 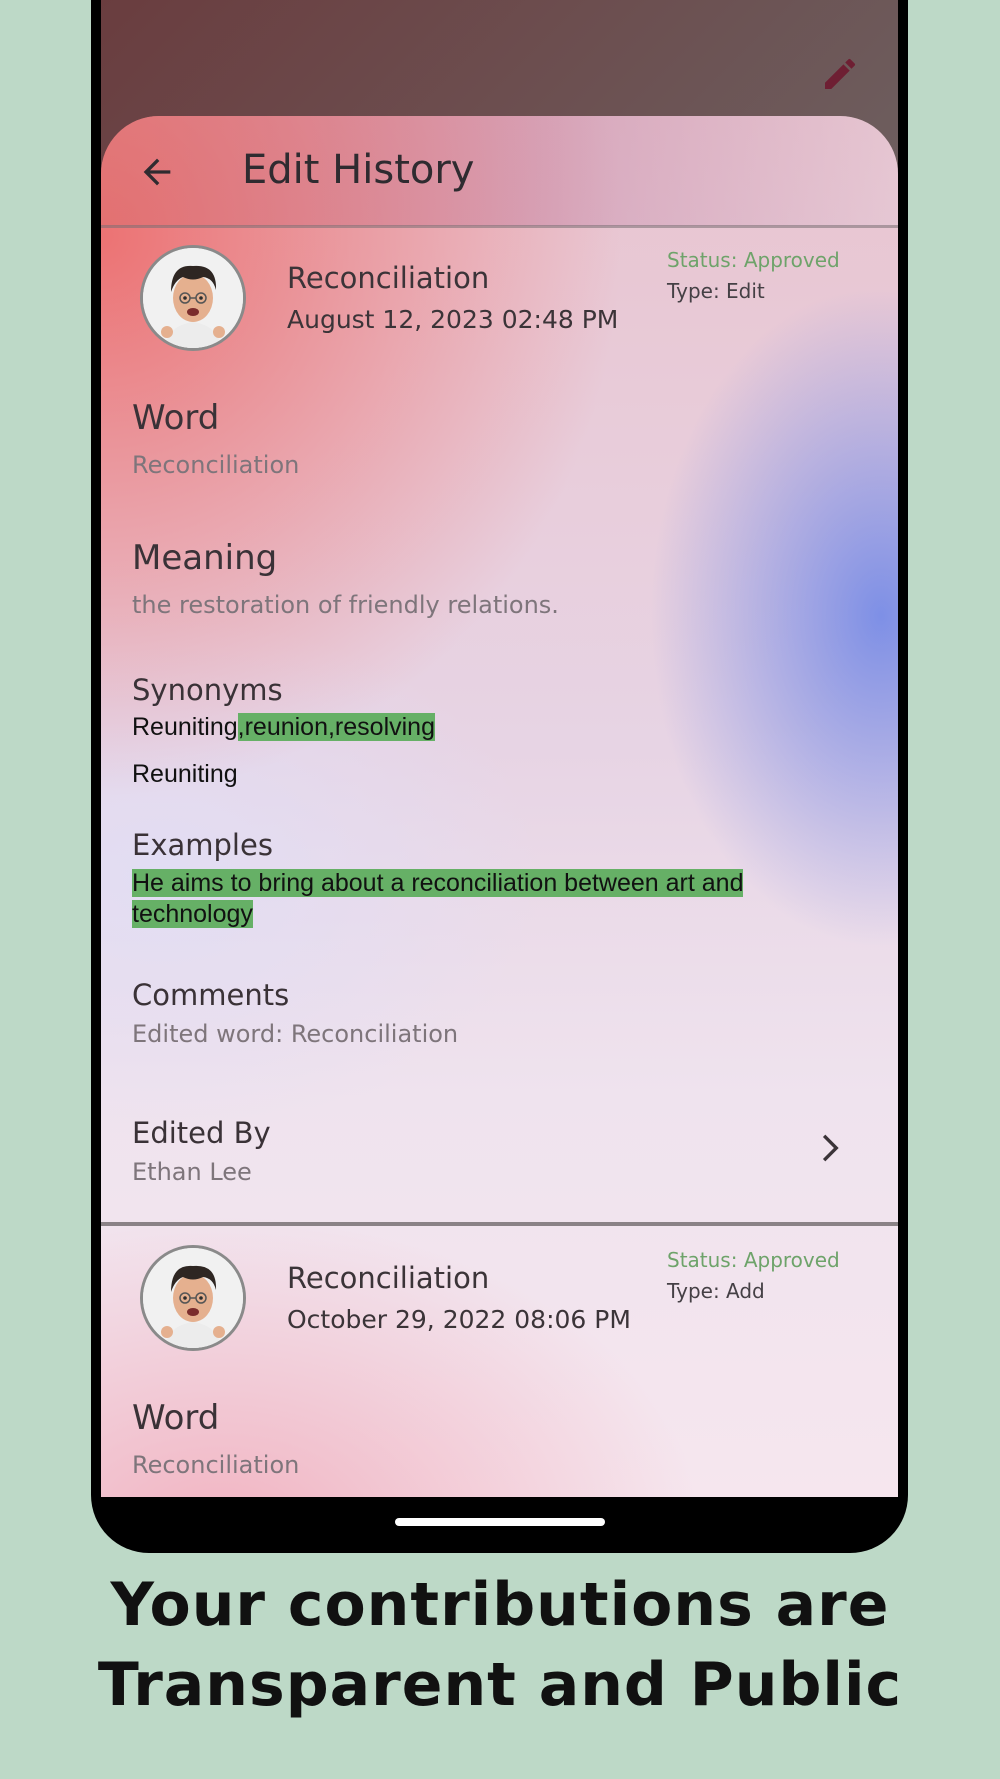 I want to click on home-indicator, so click(x=500, y=1522).